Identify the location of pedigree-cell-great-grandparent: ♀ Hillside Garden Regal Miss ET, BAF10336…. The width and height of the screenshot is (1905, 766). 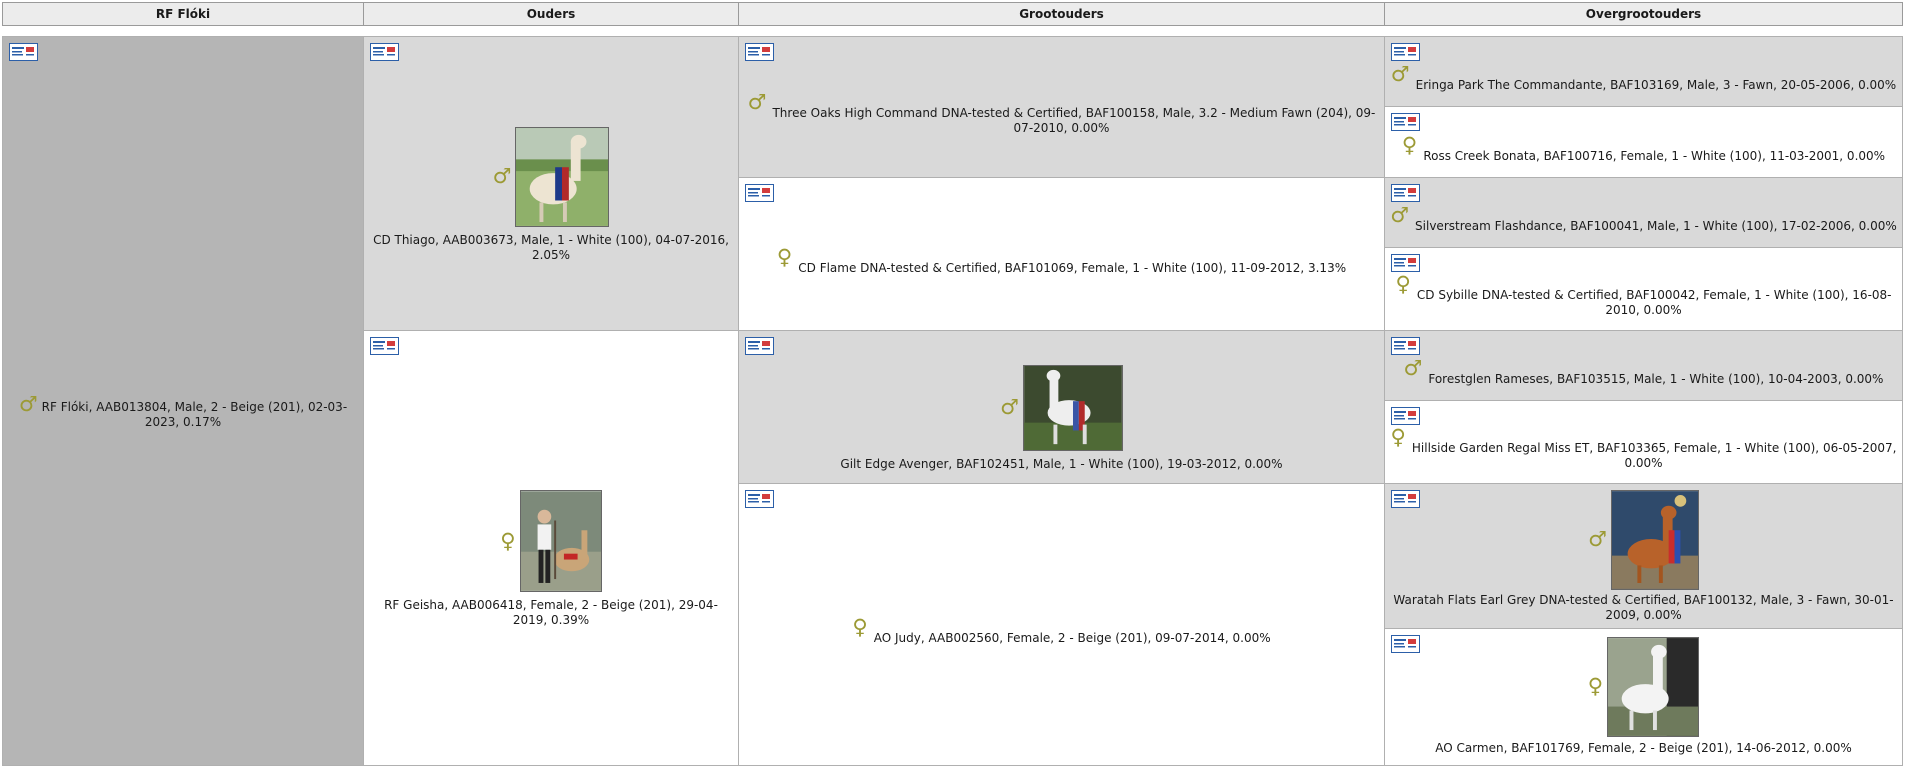
(1643, 442).